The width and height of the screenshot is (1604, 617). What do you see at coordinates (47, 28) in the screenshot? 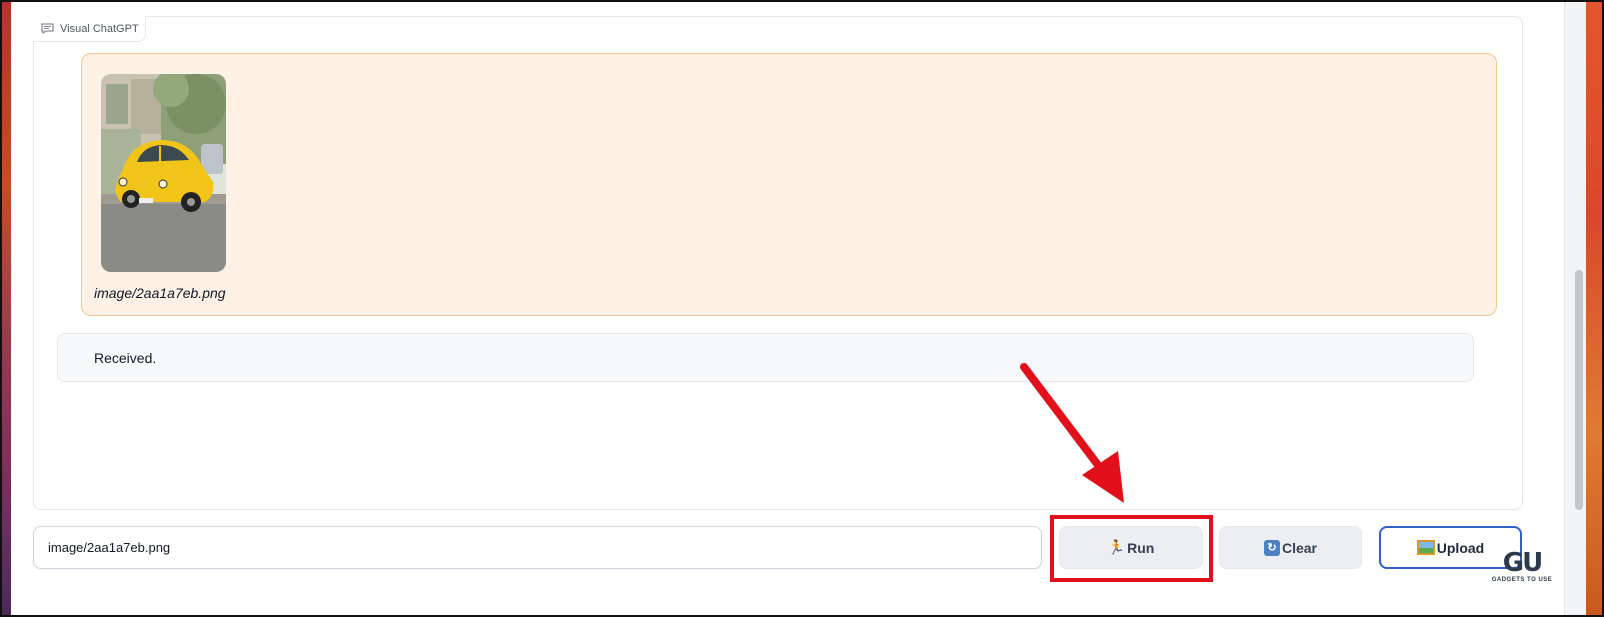
I see `chat-bubble-icon` at bounding box center [47, 28].